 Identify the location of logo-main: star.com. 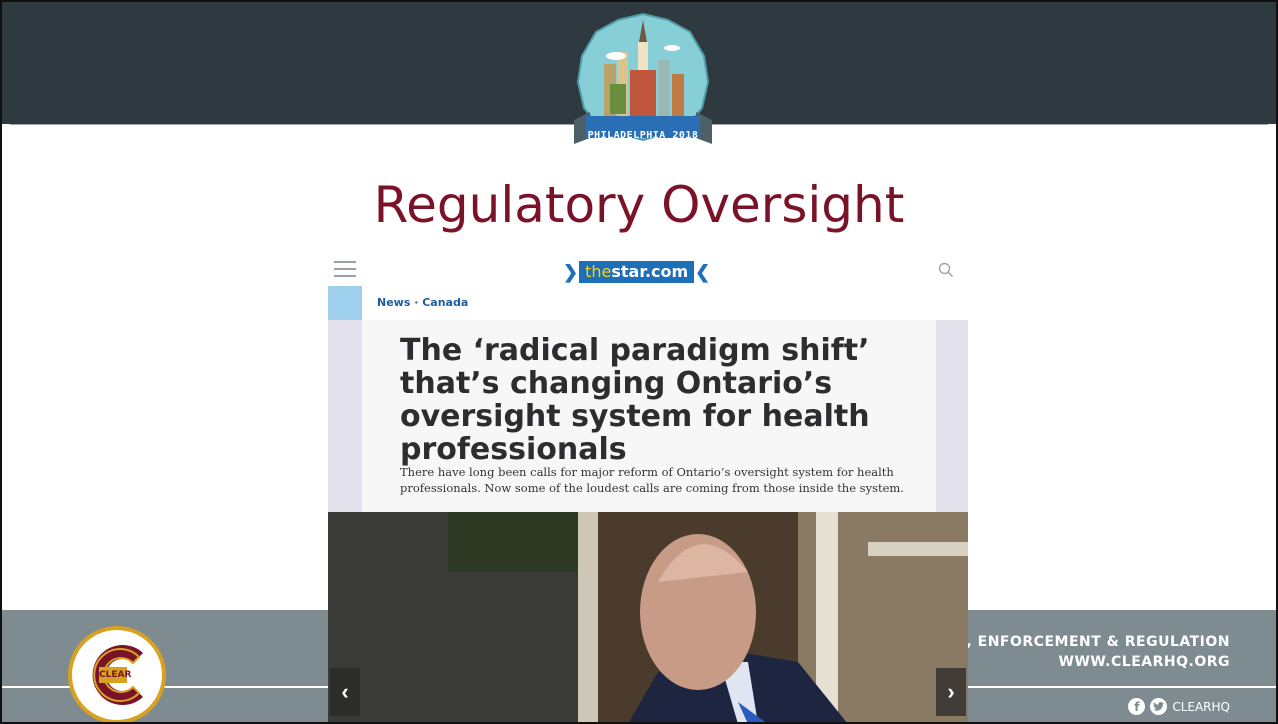
(650, 271).